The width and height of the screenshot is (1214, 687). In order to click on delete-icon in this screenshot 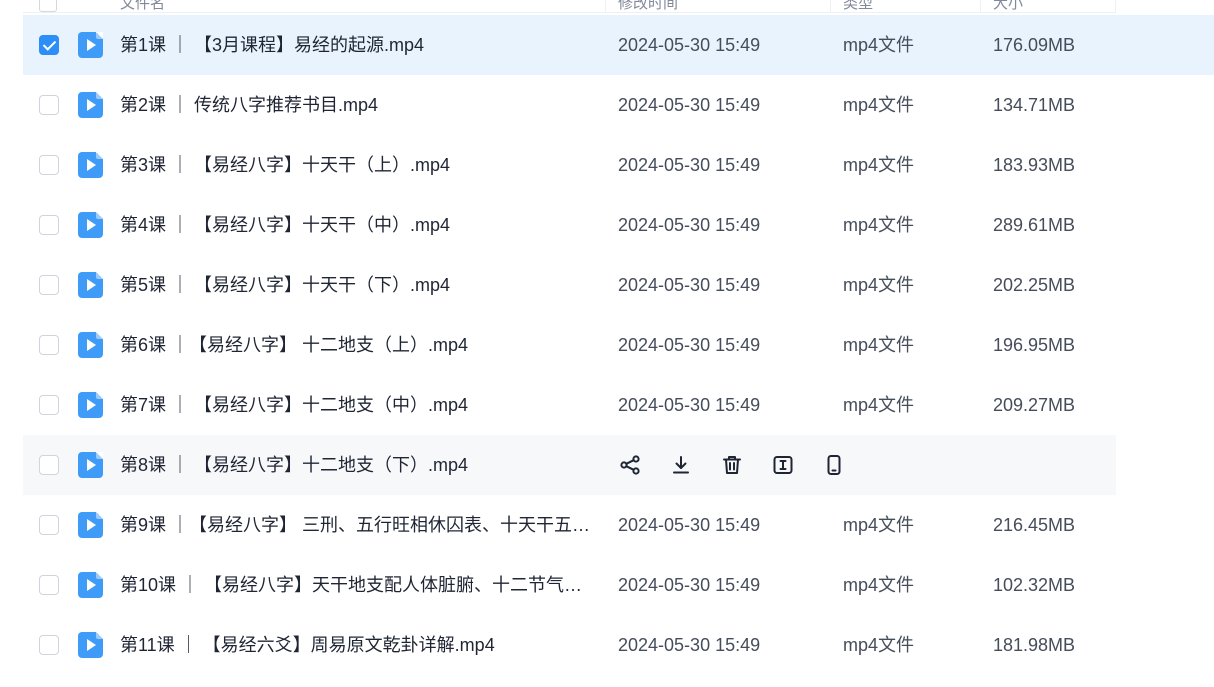, I will do `click(732, 465)`.